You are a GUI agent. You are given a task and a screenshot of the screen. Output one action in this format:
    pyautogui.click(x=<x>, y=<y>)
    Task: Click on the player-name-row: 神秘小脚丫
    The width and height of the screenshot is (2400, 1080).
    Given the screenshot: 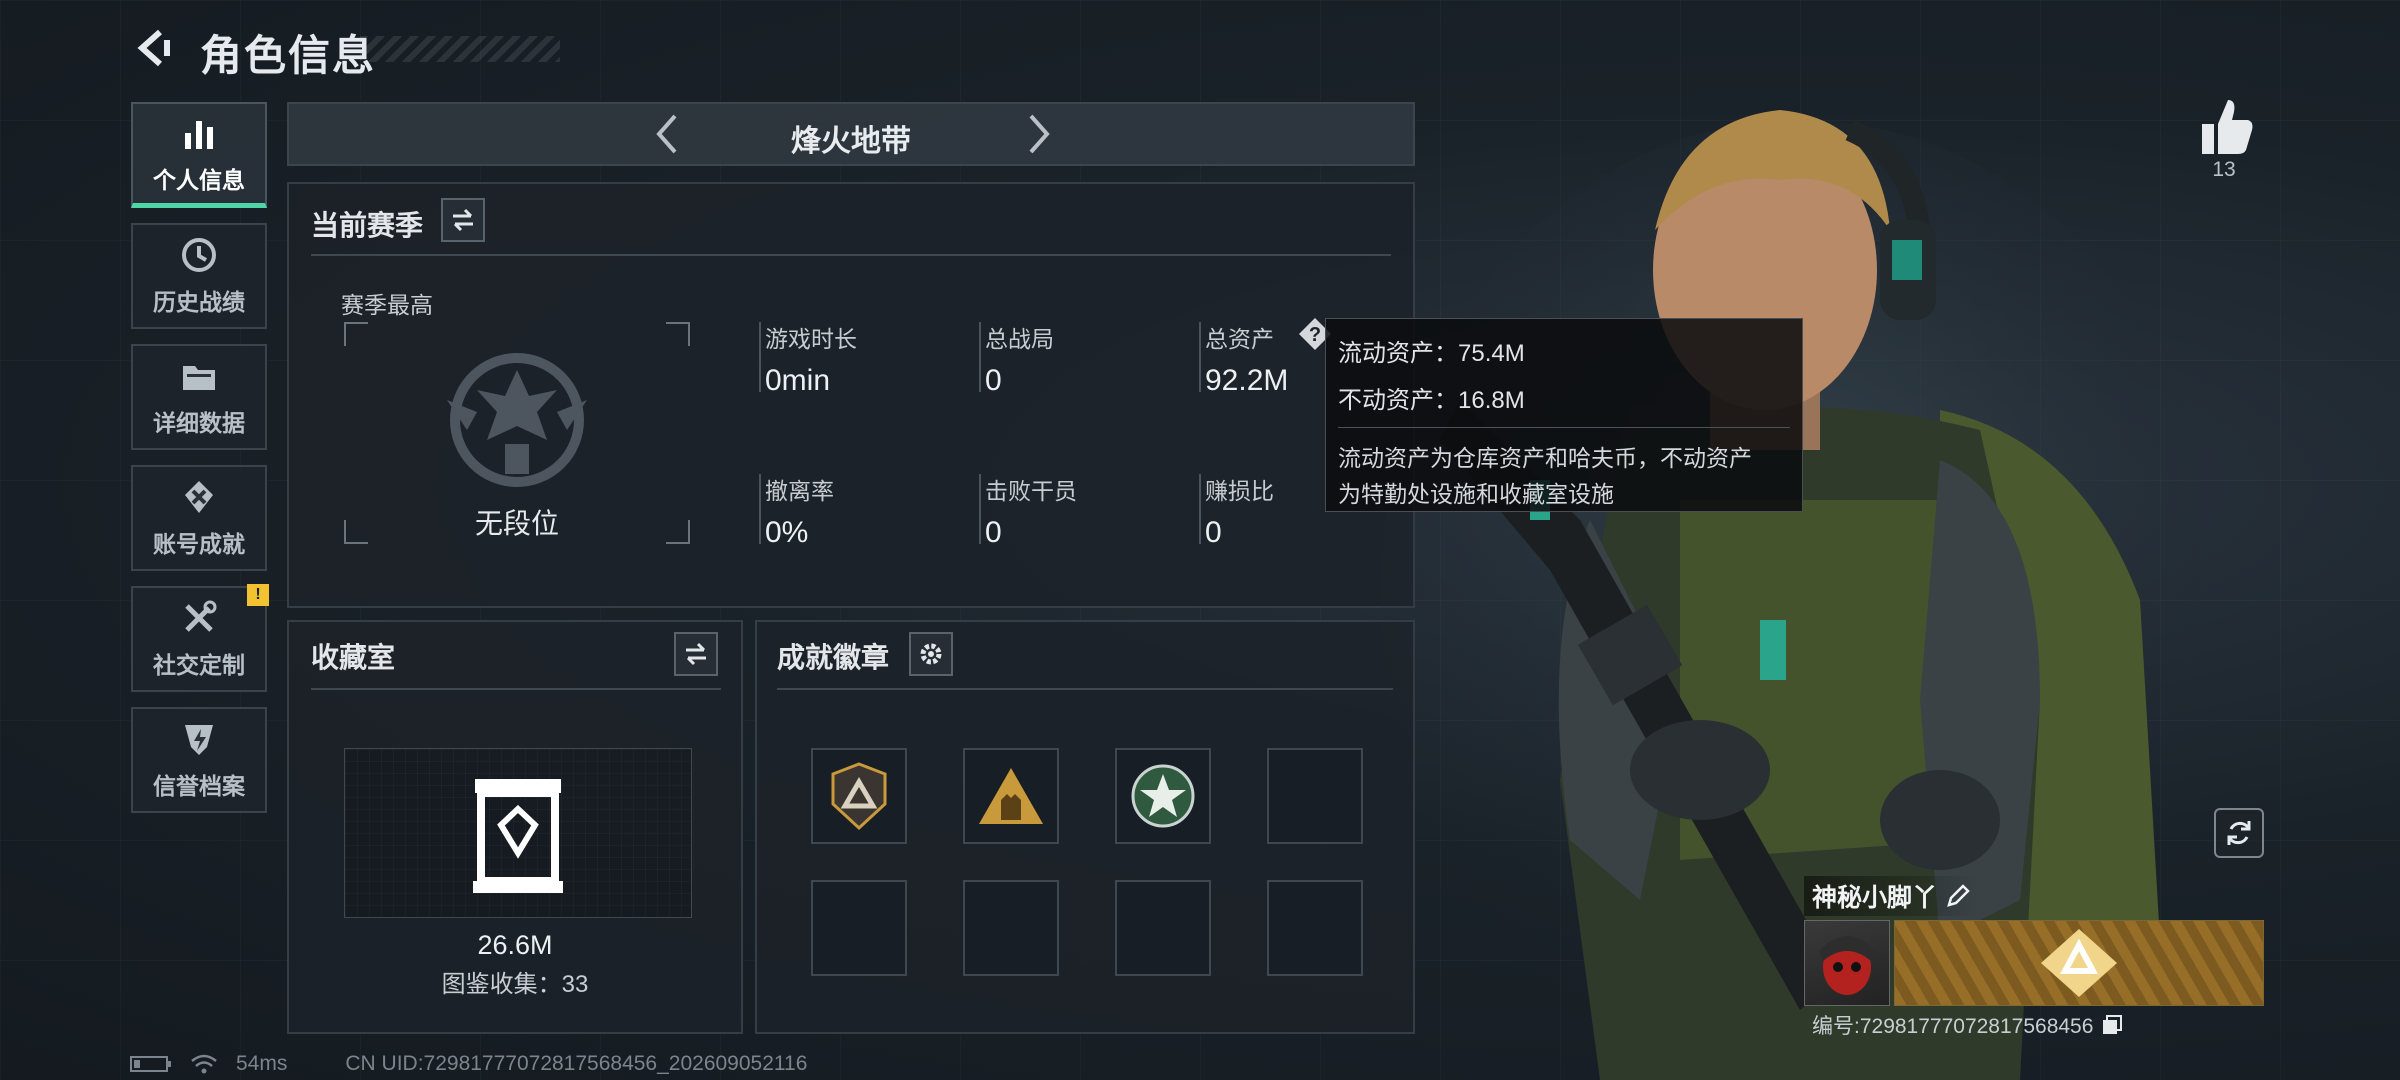 What is the action you would take?
    pyautogui.click(x=1892, y=896)
    